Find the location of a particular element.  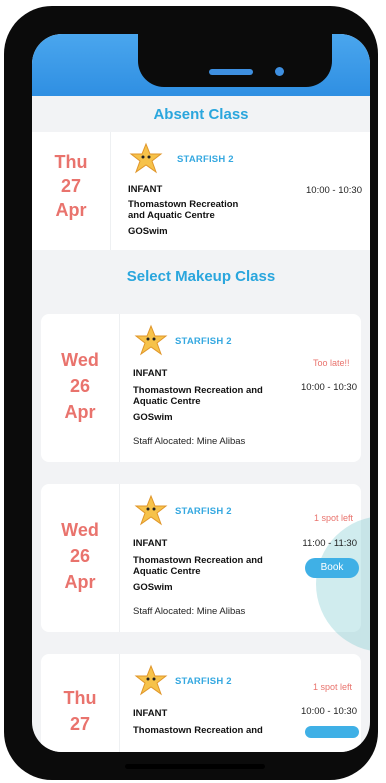

location-line-2: and Aquatic Centre is located at coordinates (171, 215).